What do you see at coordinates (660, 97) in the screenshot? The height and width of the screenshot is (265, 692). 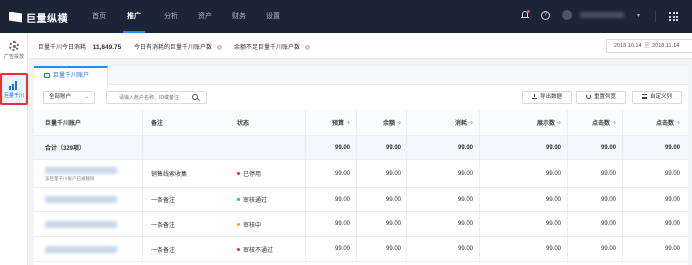 I see `columns-label: 自定义列` at bounding box center [660, 97].